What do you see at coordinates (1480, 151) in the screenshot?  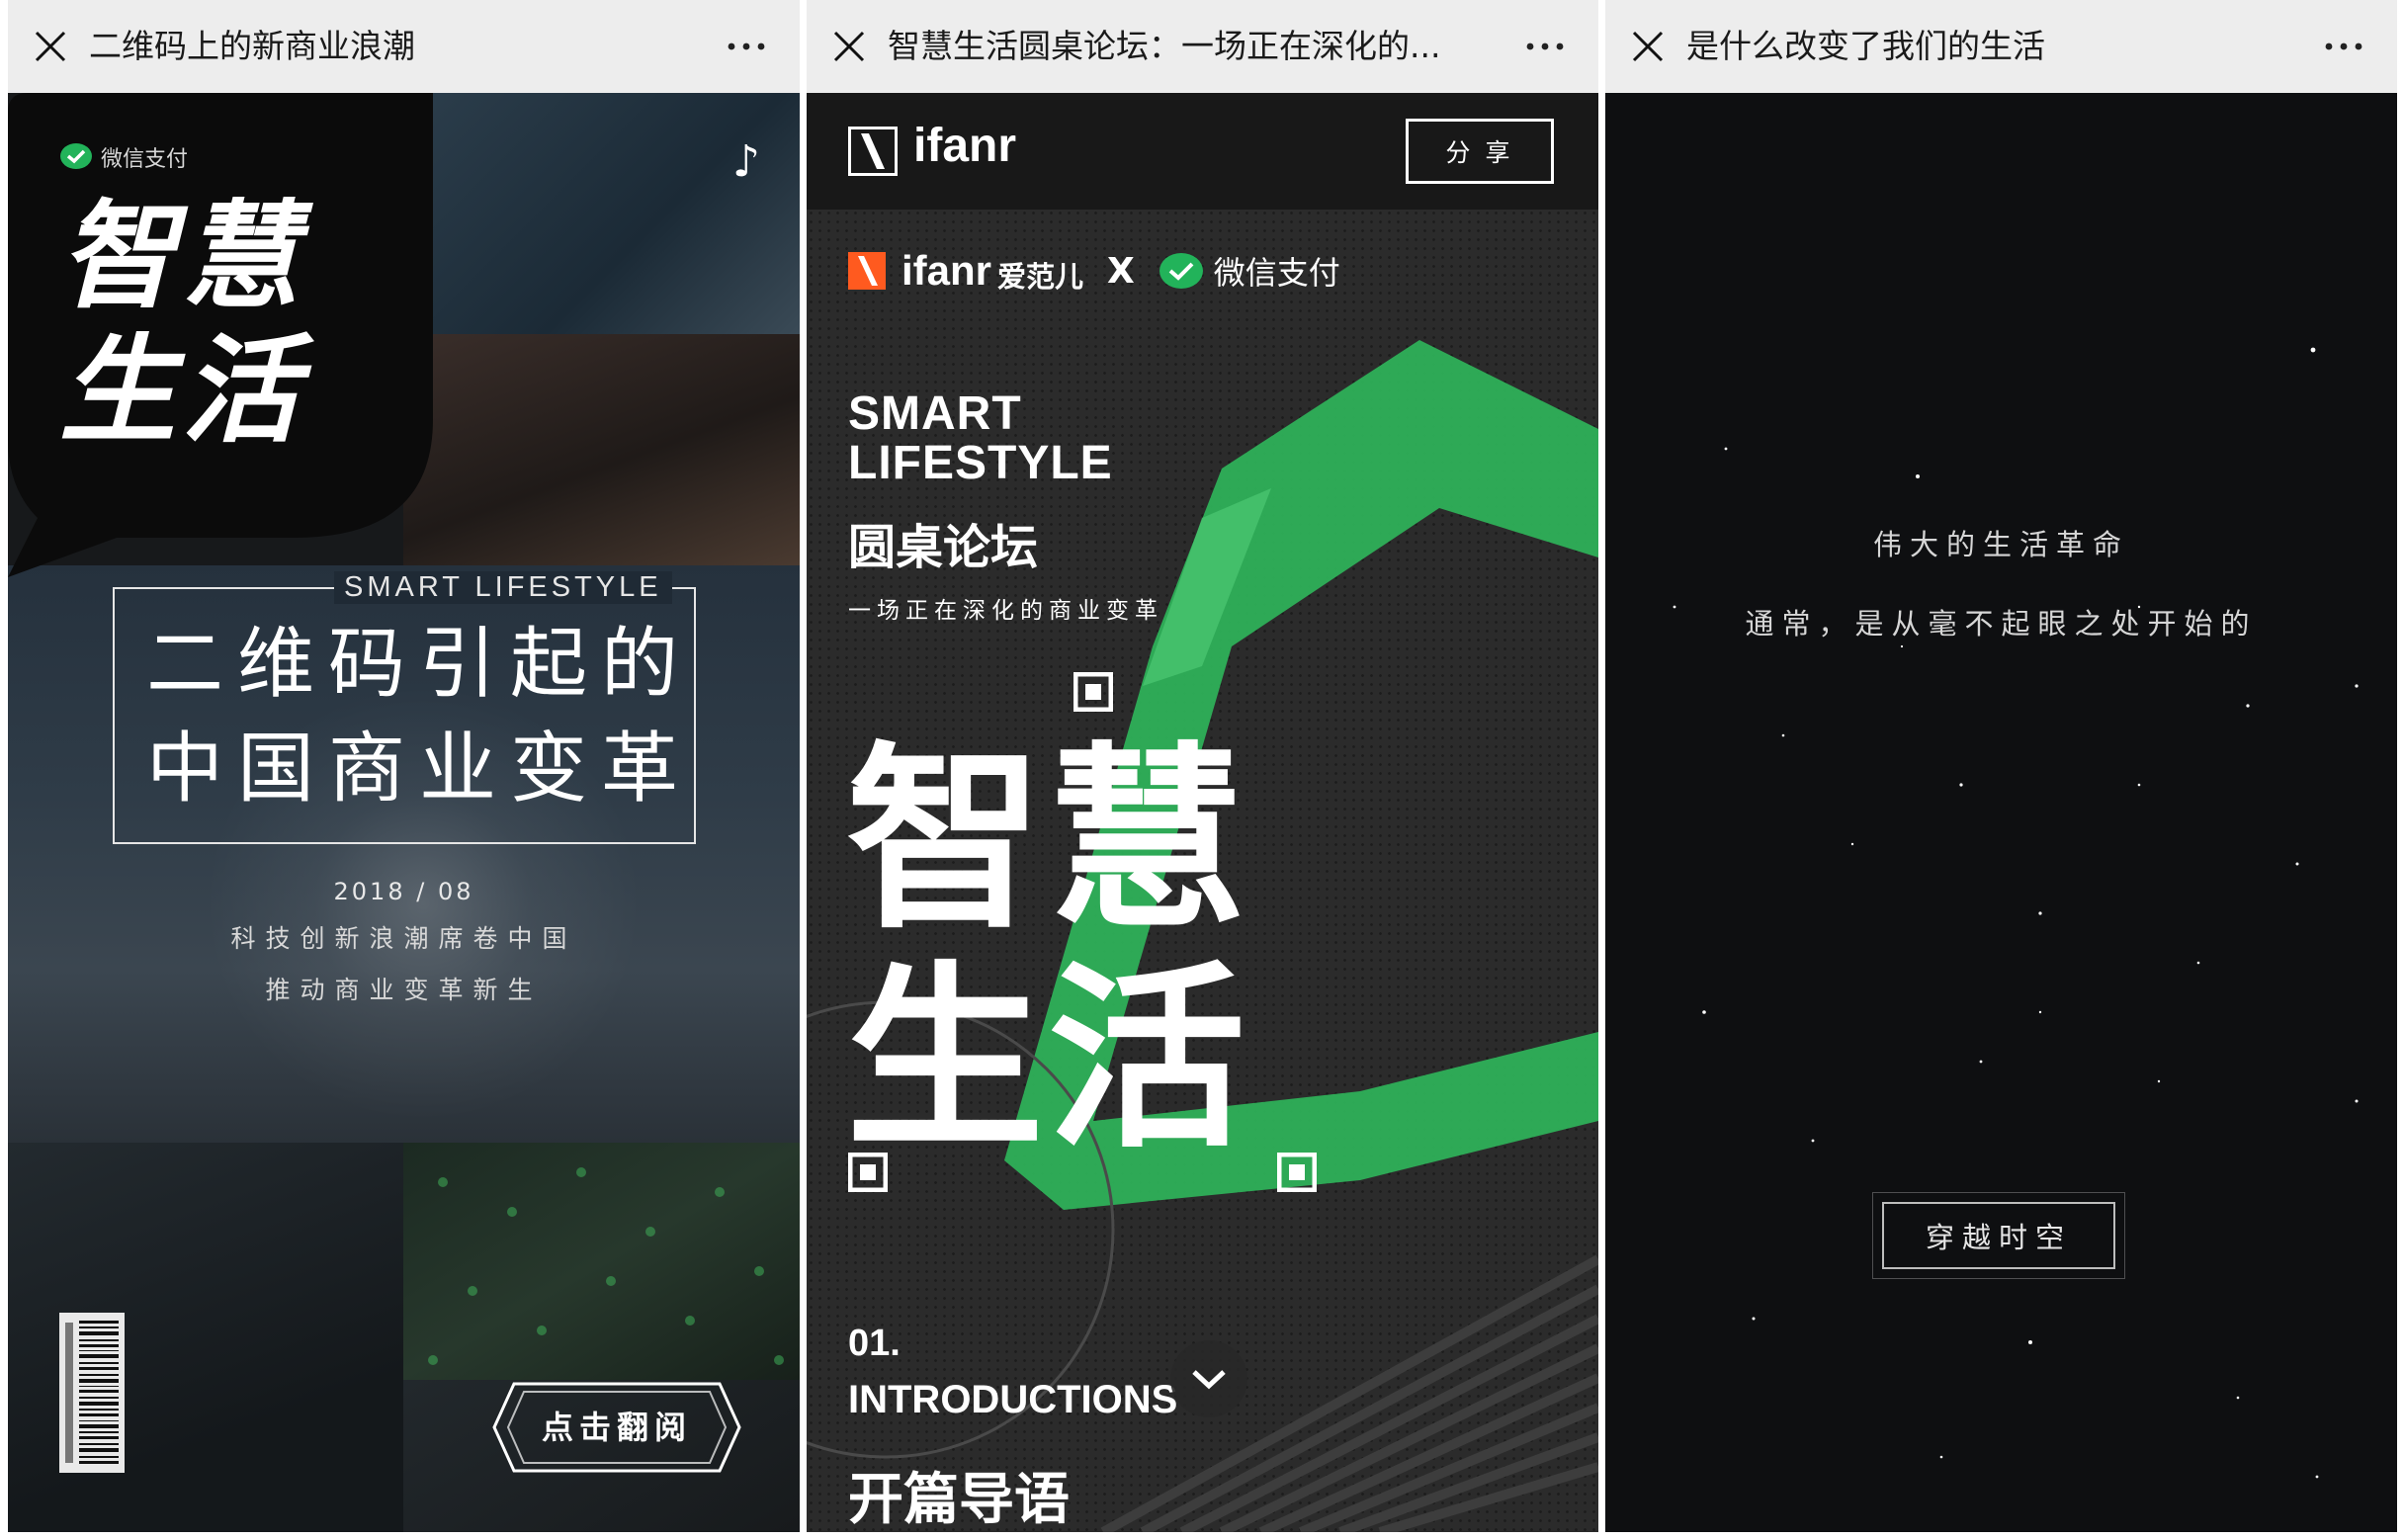 I see `share-button: 分 享` at bounding box center [1480, 151].